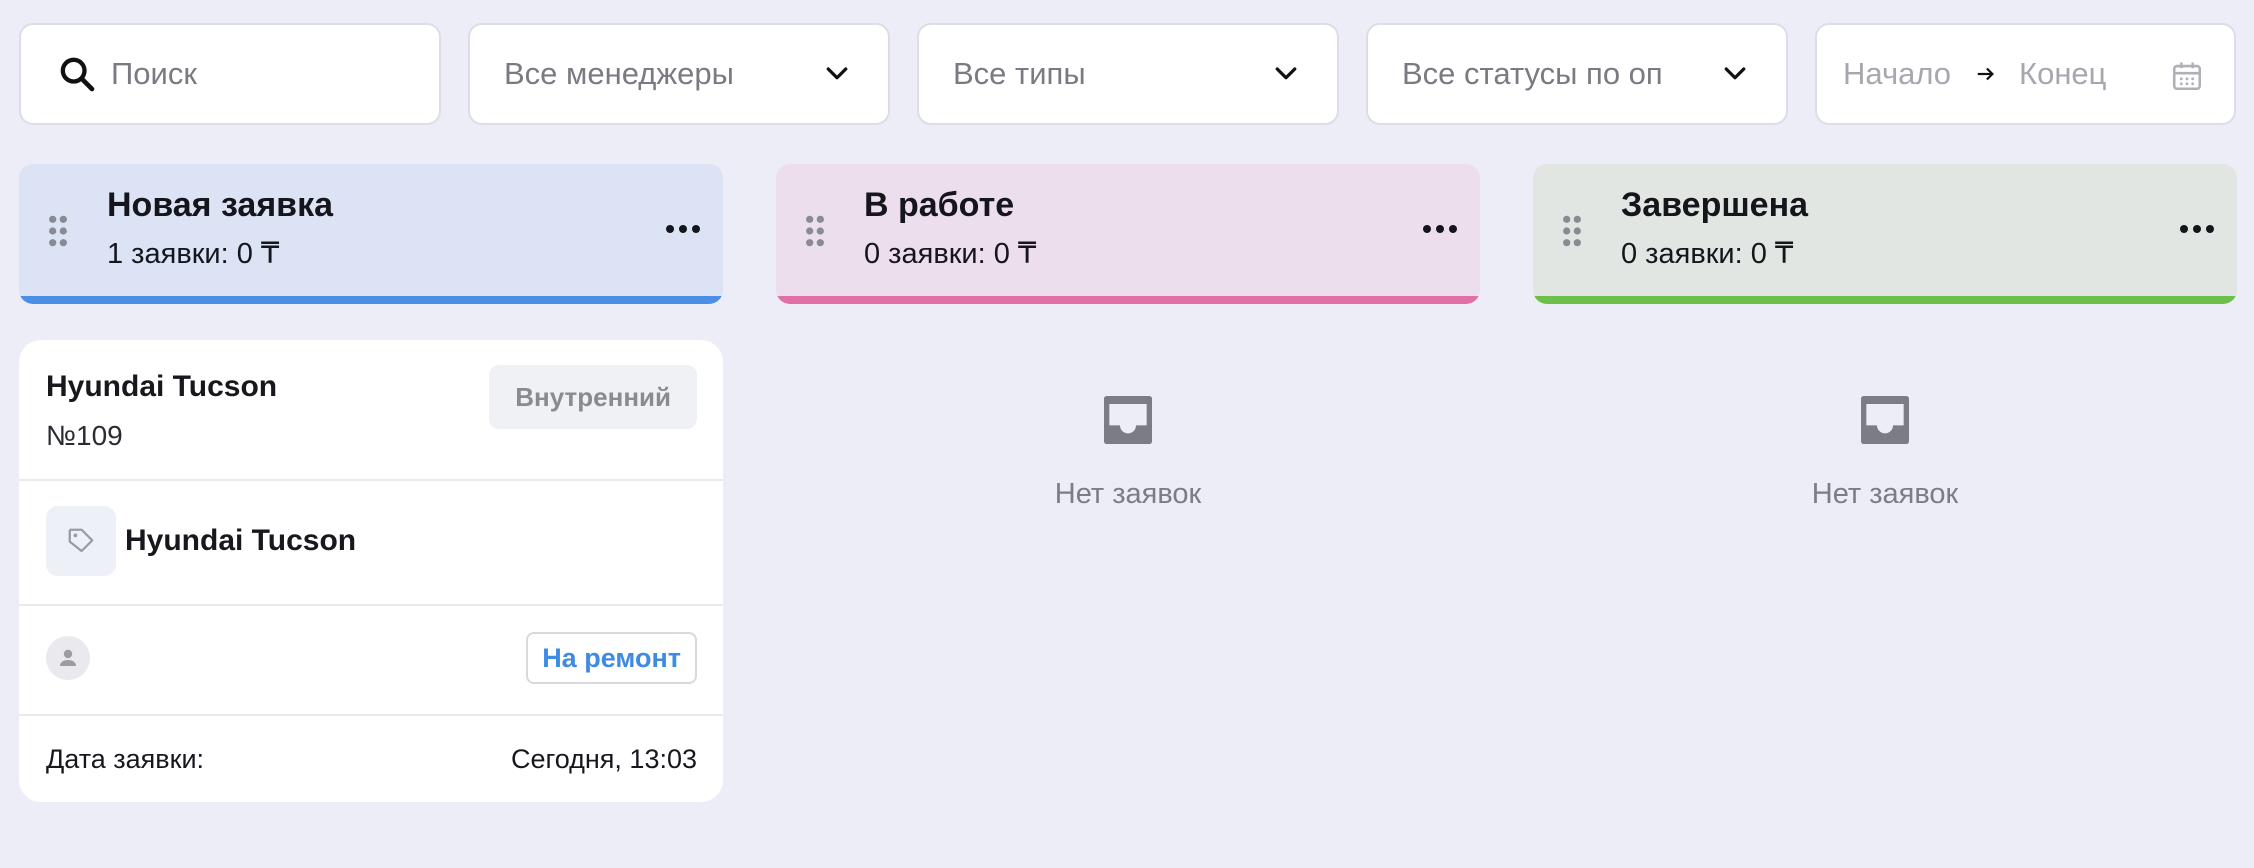 This screenshot has height=868, width=2254. I want to click on statuses-select-value: Все статусы по оп, so click(1532, 73).